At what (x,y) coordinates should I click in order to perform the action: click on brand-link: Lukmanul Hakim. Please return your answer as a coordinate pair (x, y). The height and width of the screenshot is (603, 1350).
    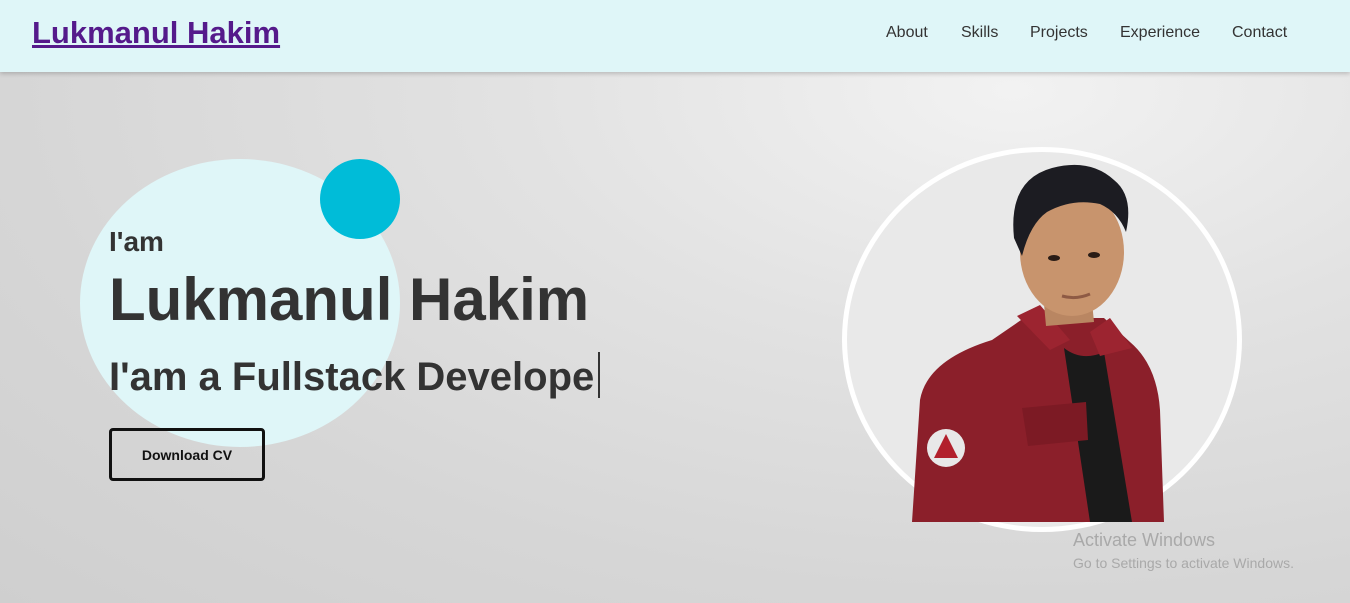
    Looking at the image, I should click on (156, 33).